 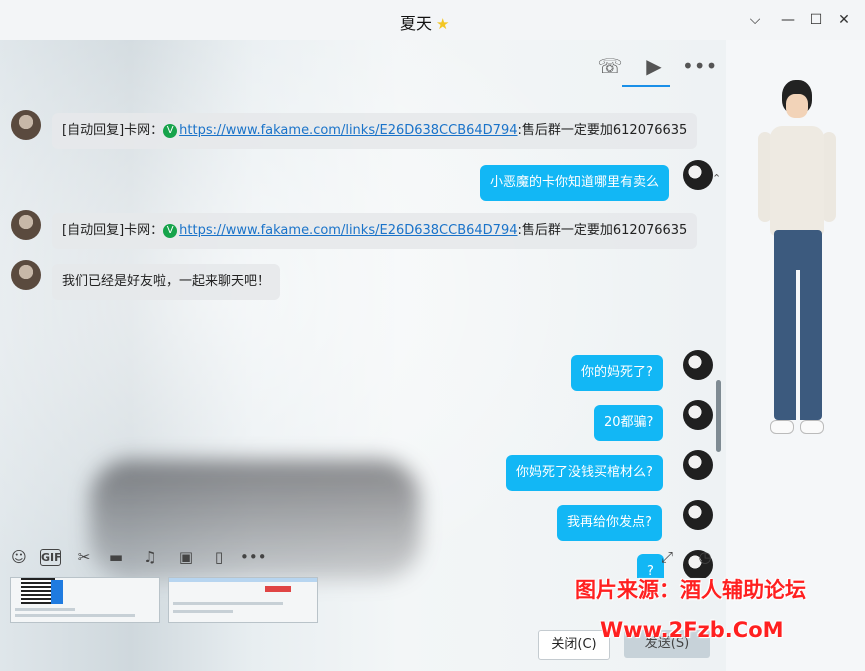 What do you see at coordinates (363, 65) in the screenshot?
I see `chat-top-actions: ☏ ▶ •••` at bounding box center [363, 65].